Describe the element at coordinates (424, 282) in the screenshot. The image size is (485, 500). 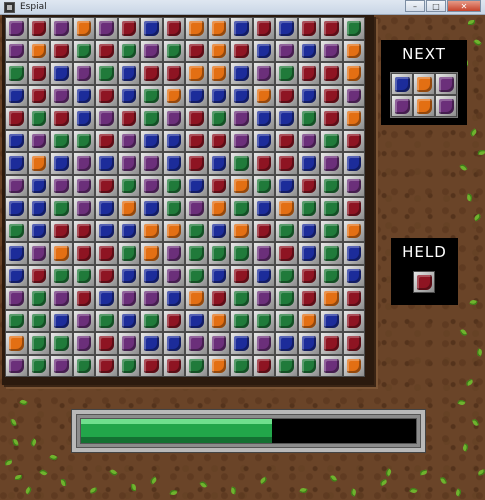
I see `held-piece-cell` at that location.